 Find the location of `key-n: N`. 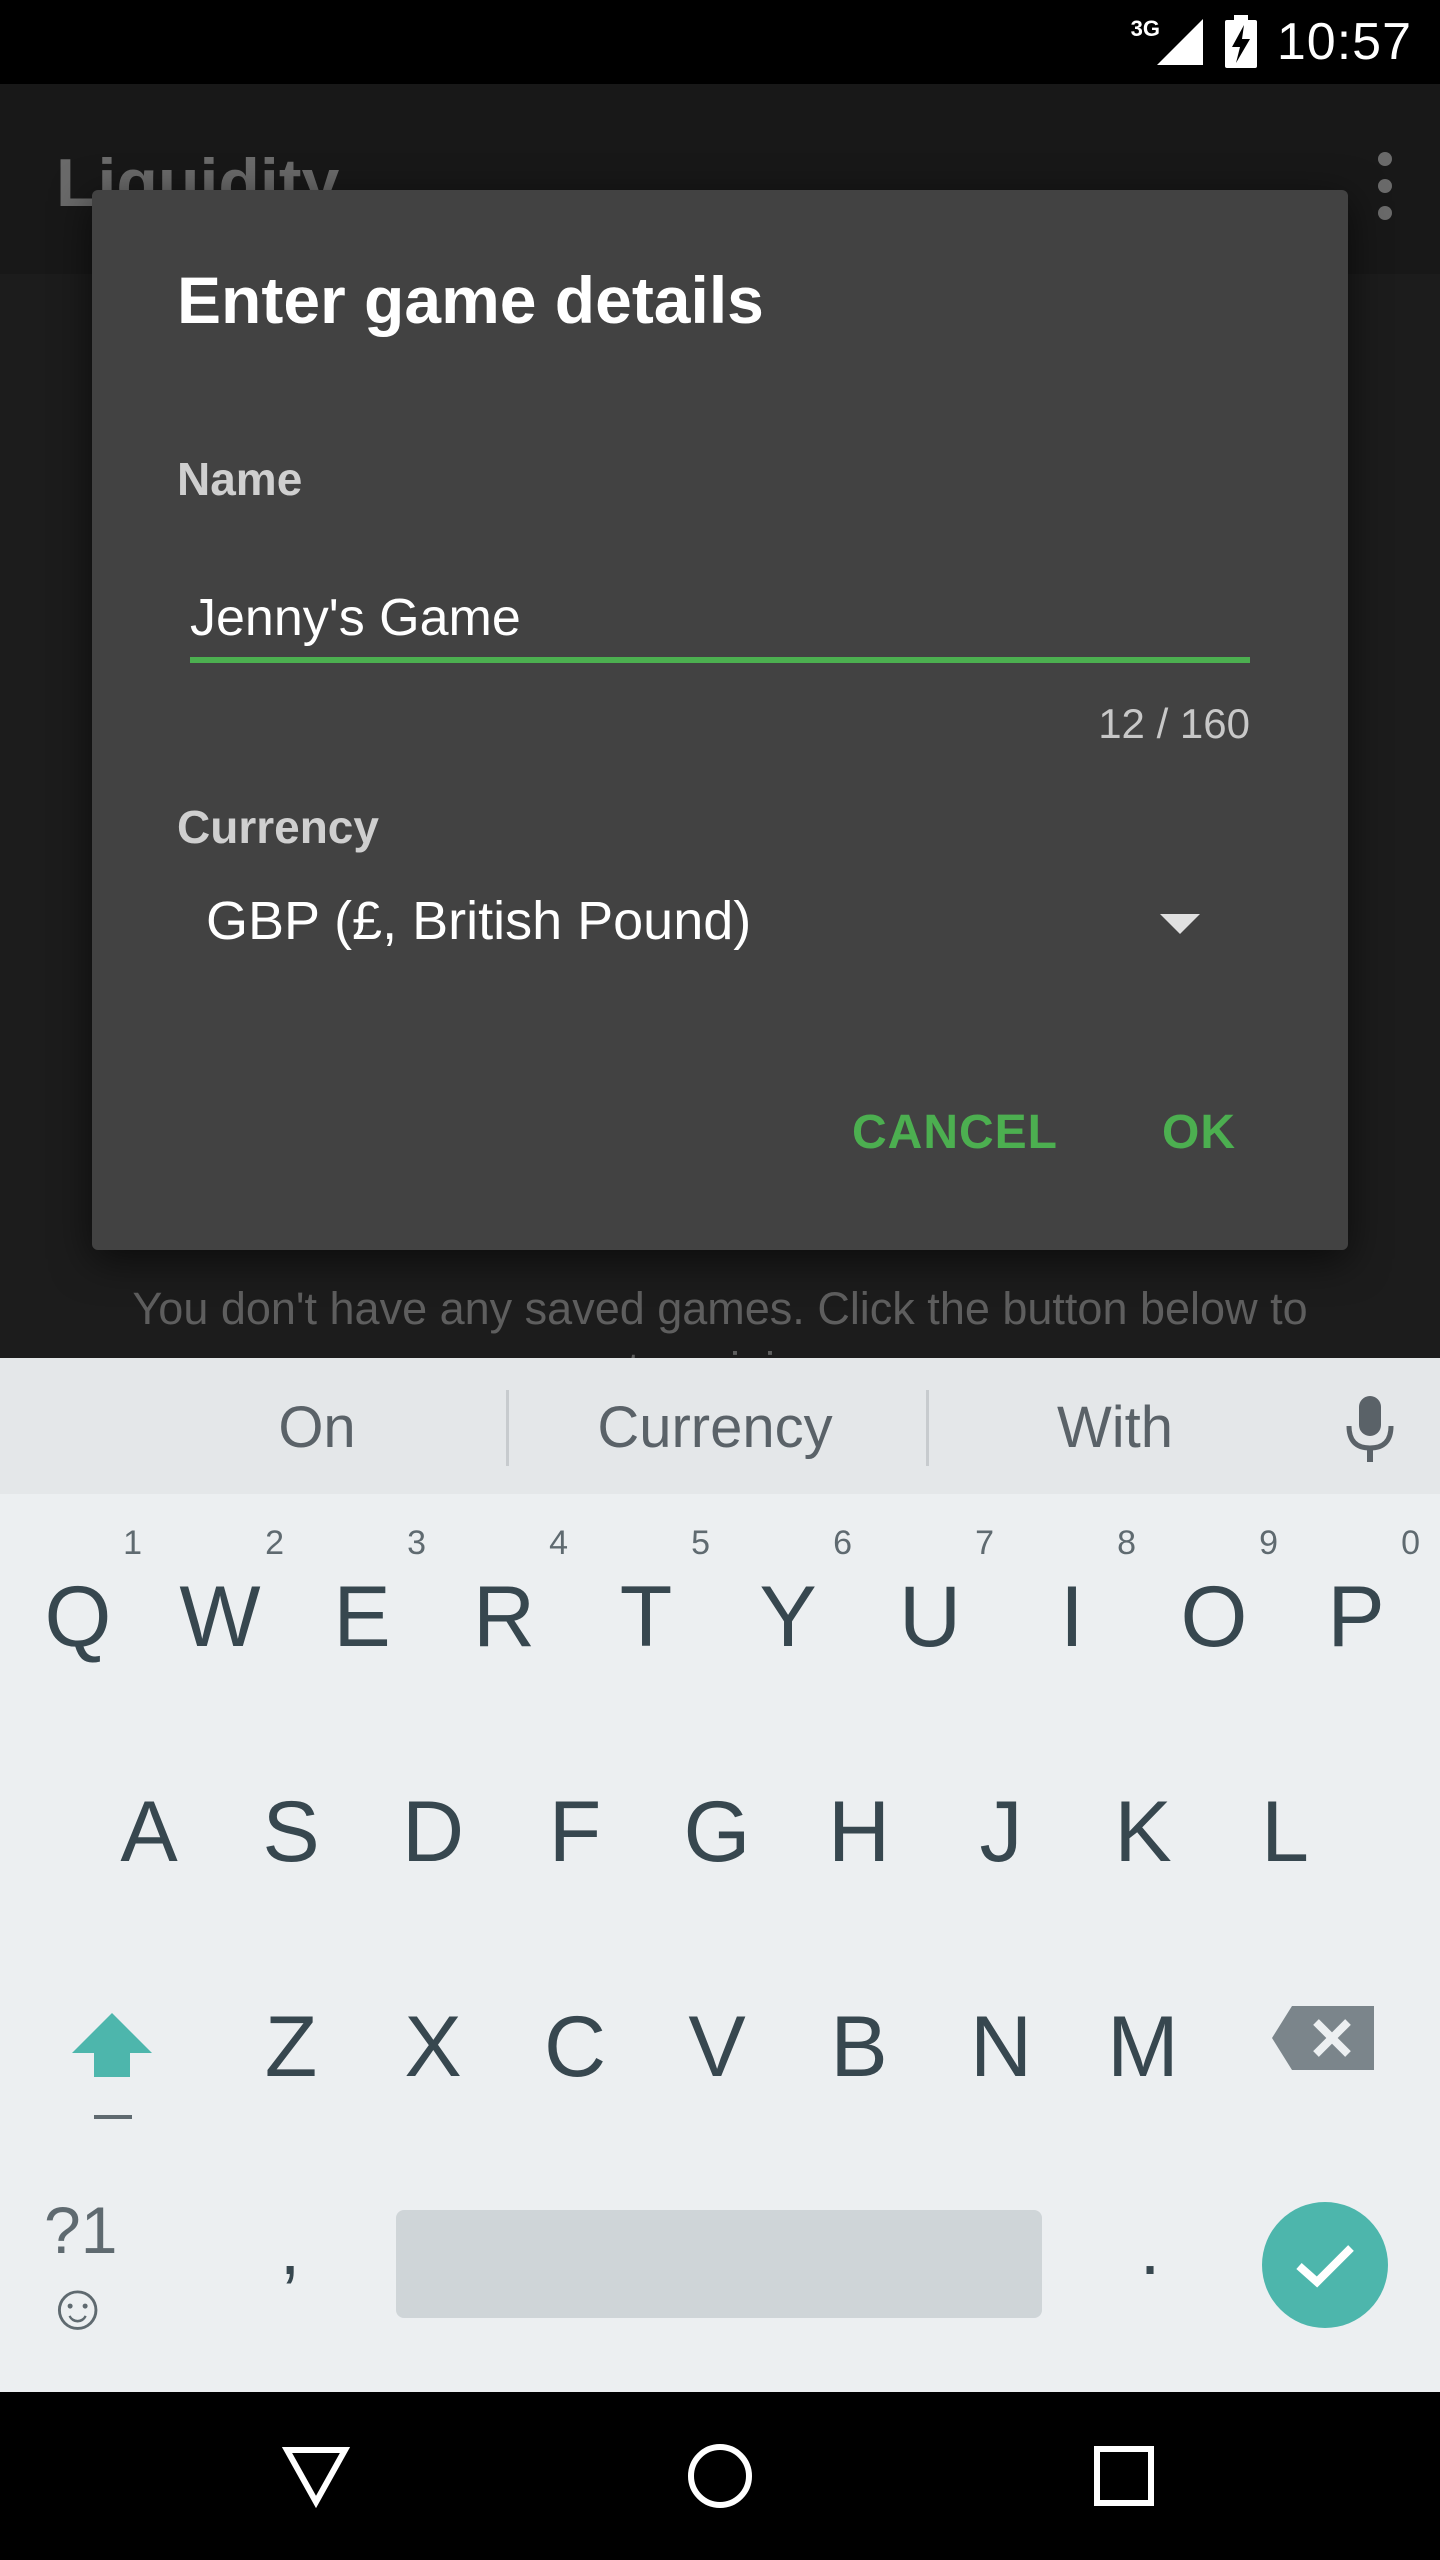

key-n: N is located at coordinates (1001, 2038).